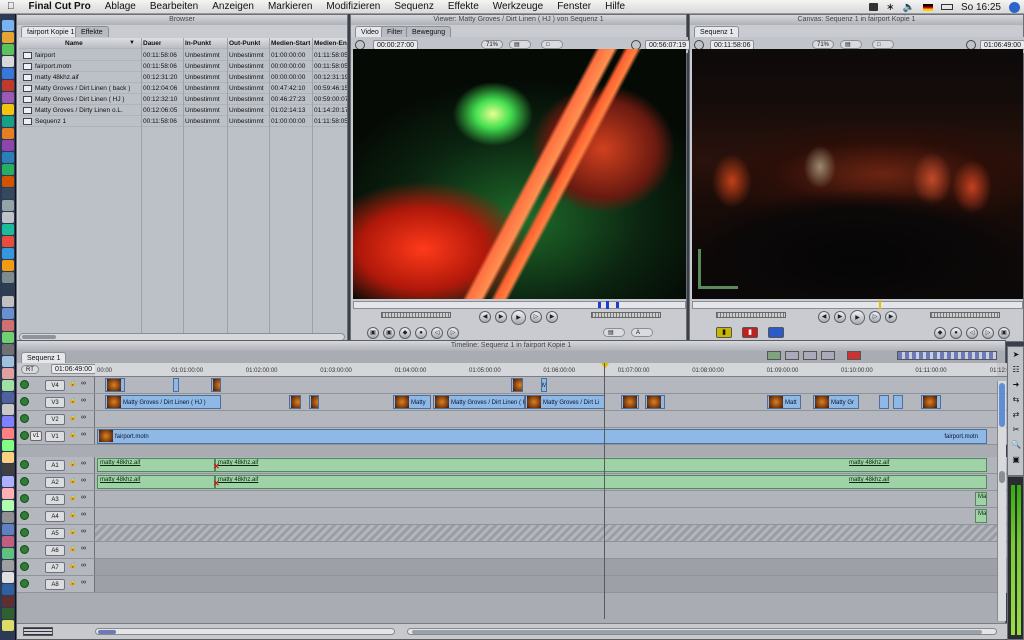  What do you see at coordinates (198, 43) in the screenshot?
I see `col-in-punkt: In-Punkt` at bounding box center [198, 43].